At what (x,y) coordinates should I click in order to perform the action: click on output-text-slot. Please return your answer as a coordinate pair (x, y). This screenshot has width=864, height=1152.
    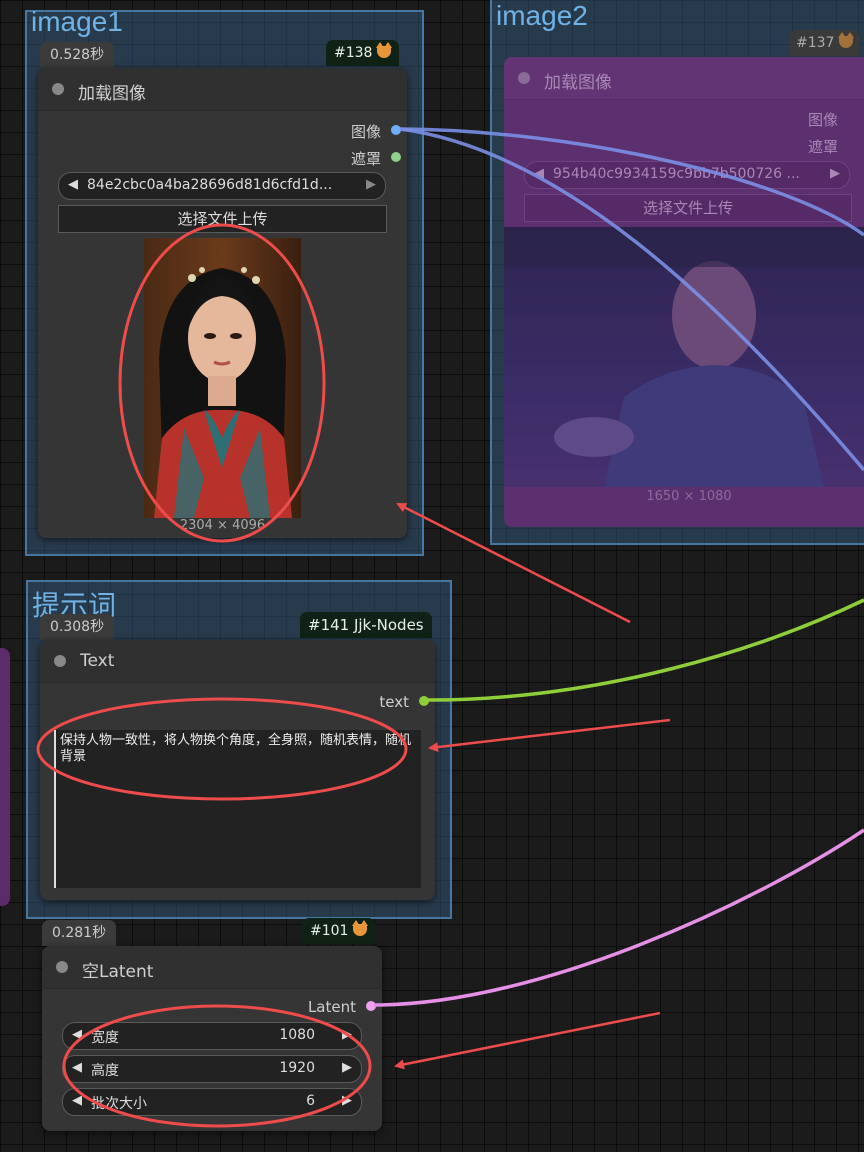
    Looking at the image, I should click on (424, 701).